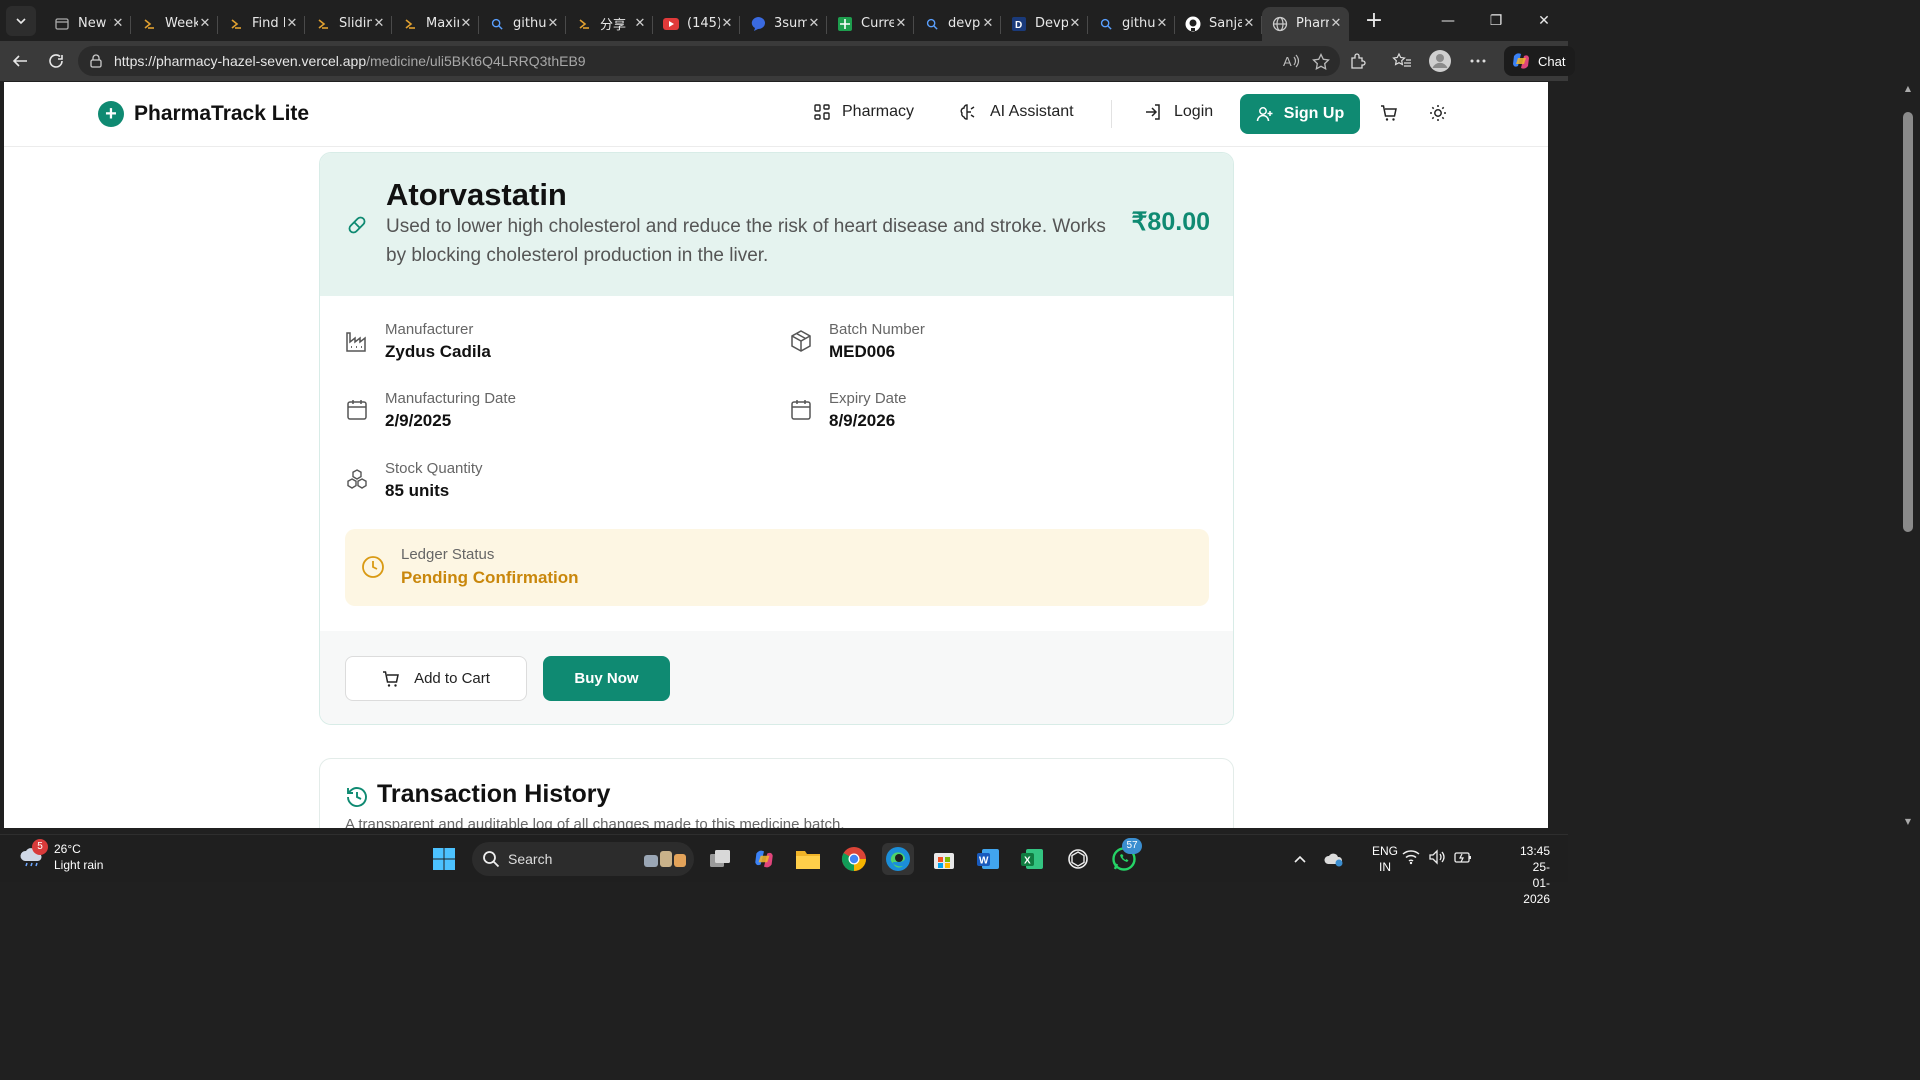  Describe the element at coordinates (203, 114) in the screenshot. I see `brand: + PharmaTrack Lite` at that location.